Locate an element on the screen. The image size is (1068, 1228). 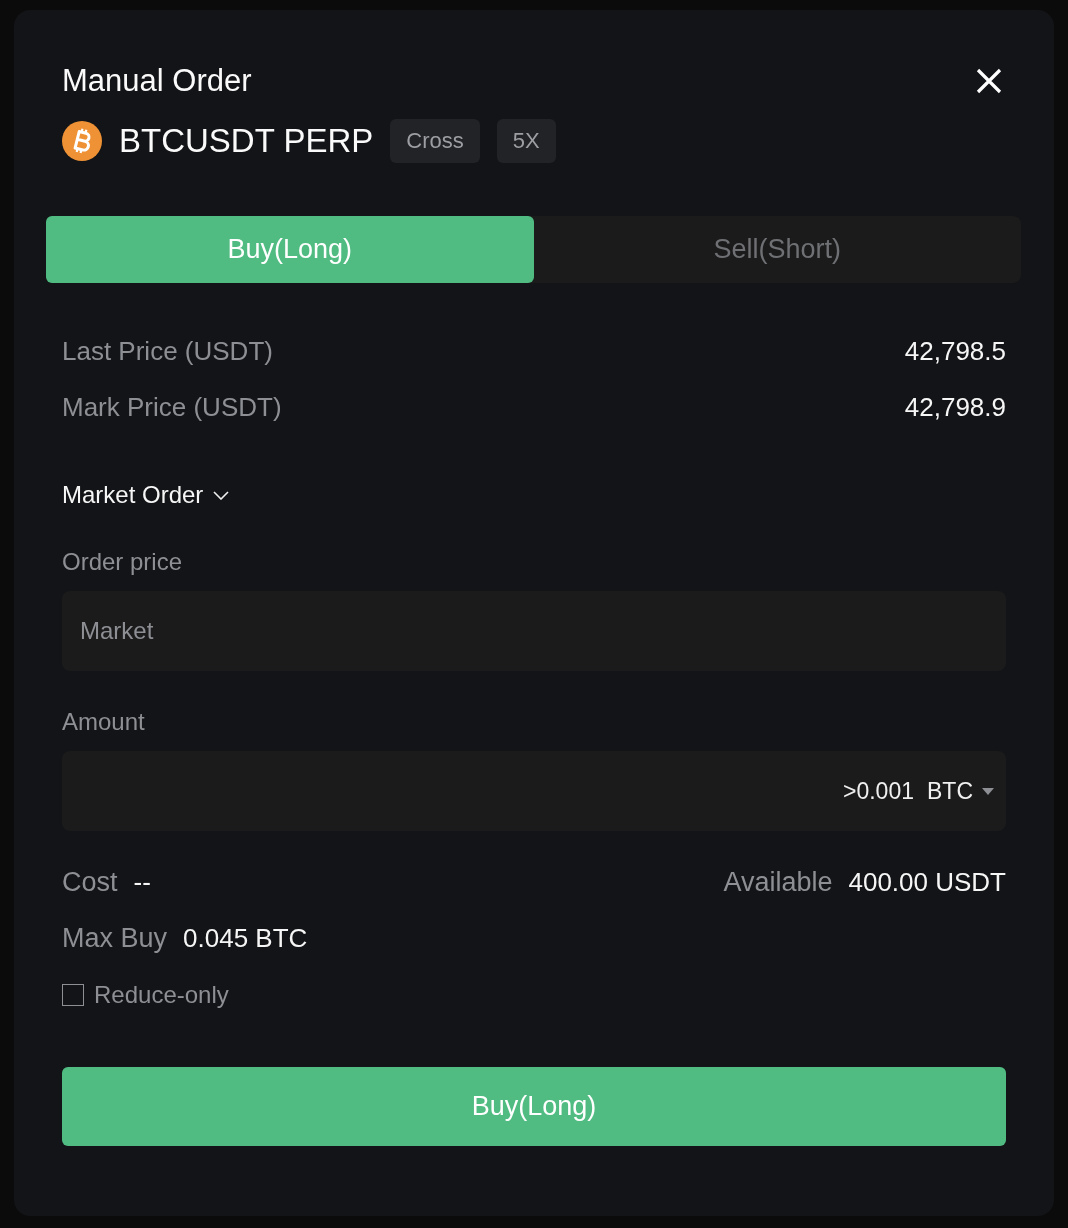
summary-value: 0.045 BTC is located at coordinates (245, 938).